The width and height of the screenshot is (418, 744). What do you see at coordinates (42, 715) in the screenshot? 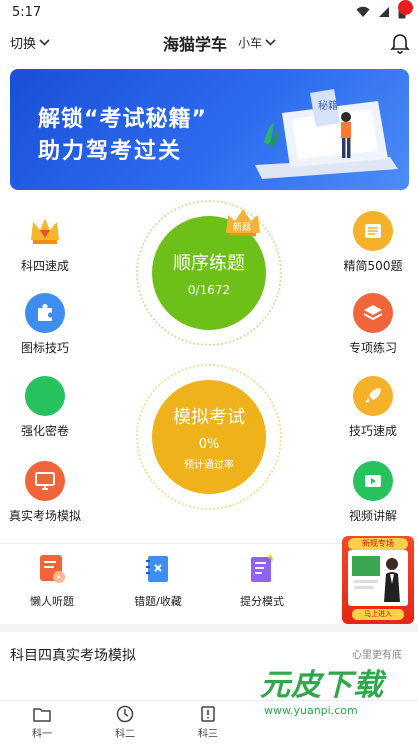
I see `folder-icon` at bounding box center [42, 715].